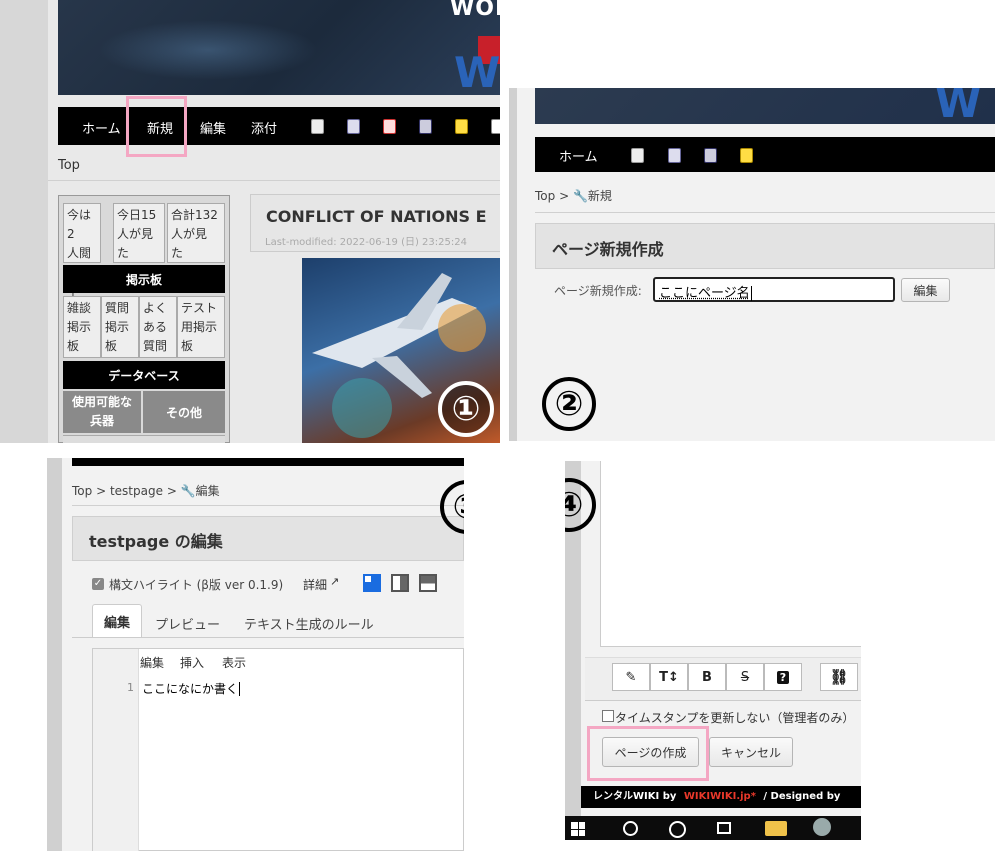 This screenshot has height=851, width=995. I want to click on nav-bar: ホーム 新規 編集 添付, so click(279, 126).